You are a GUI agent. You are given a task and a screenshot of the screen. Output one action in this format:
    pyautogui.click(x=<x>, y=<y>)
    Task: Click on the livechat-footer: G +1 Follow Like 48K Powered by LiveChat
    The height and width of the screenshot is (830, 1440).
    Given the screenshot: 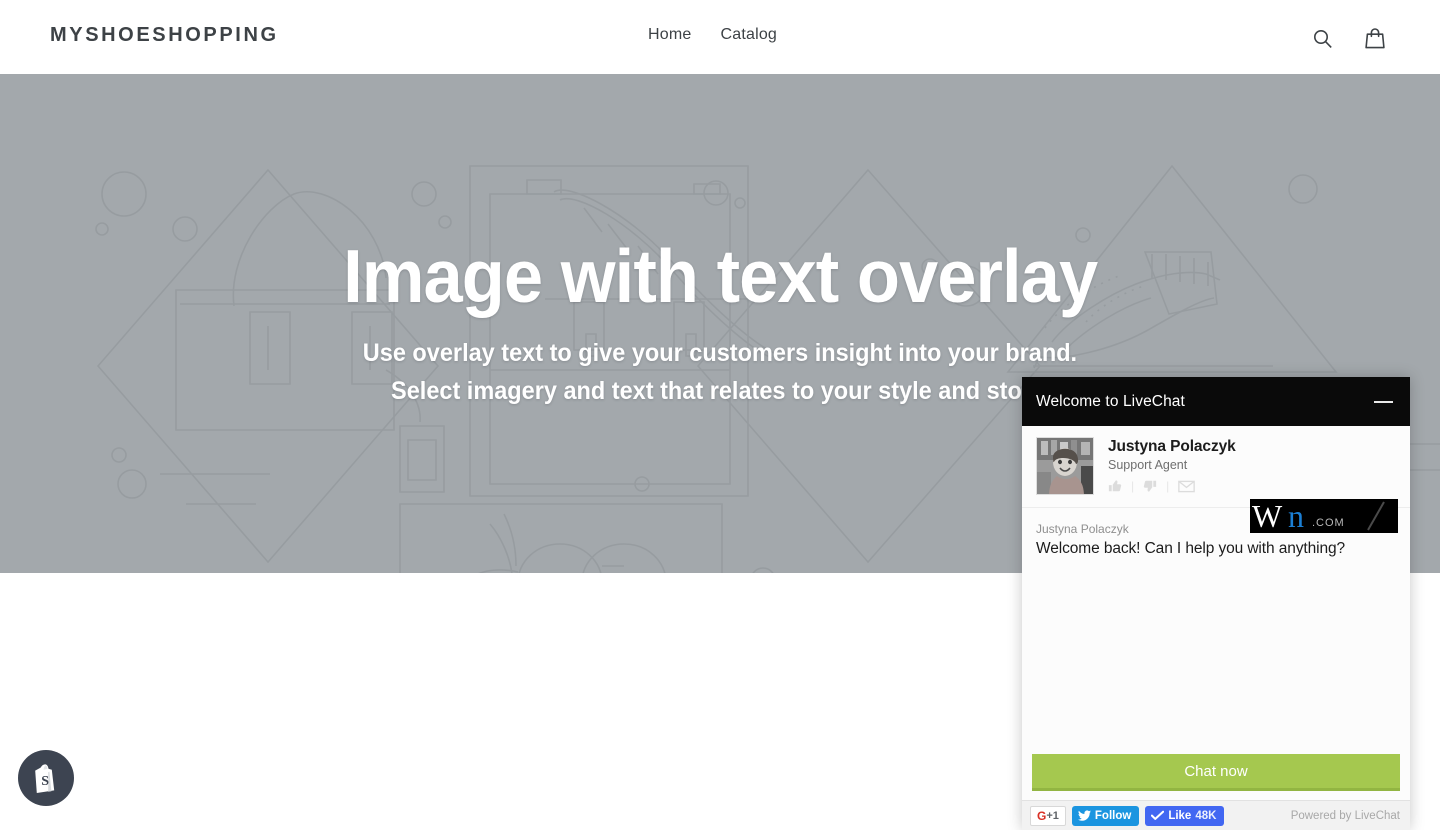 What is the action you would take?
    pyautogui.click(x=1216, y=815)
    